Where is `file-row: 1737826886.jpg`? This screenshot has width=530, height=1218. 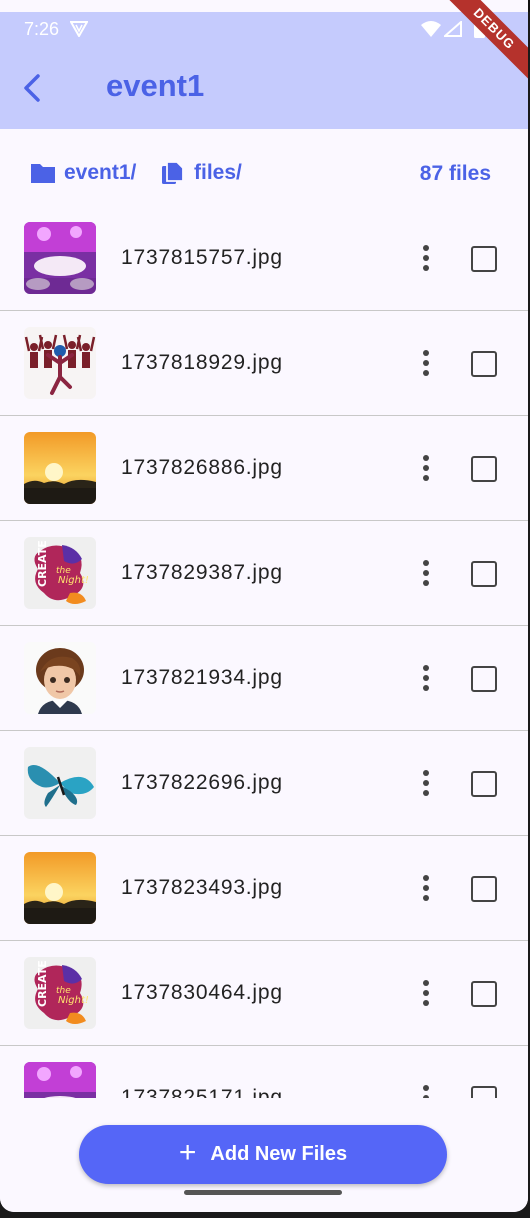 file-row: 1737826886.jpg is located at coordinates (264, 468).